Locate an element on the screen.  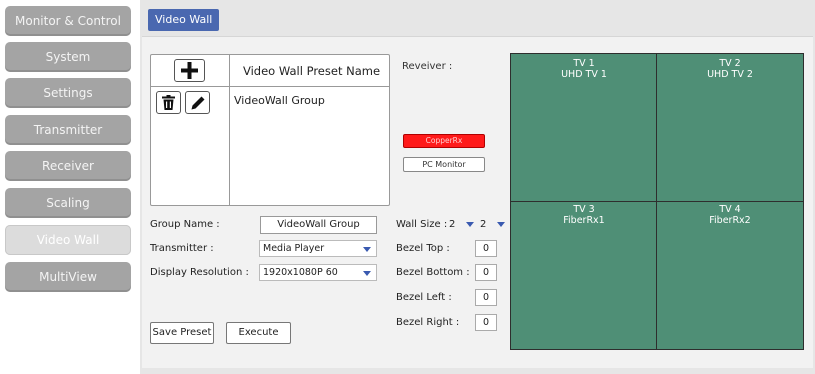
bezel-bottom-label: Bezel Bottom : is located at coordinates (433, 272).